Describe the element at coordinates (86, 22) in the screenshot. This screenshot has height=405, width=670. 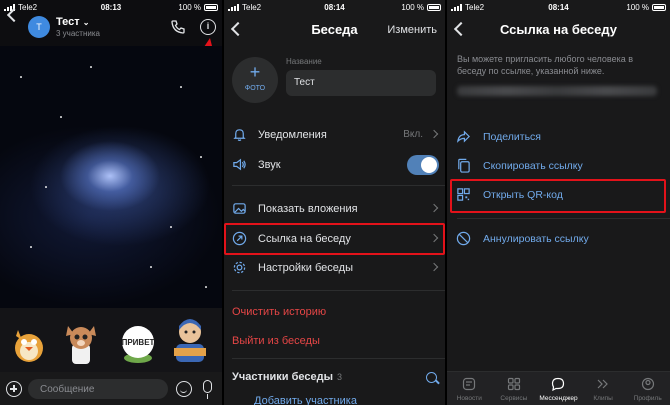
I see `chevron-down-icon: ⌄` at that location.